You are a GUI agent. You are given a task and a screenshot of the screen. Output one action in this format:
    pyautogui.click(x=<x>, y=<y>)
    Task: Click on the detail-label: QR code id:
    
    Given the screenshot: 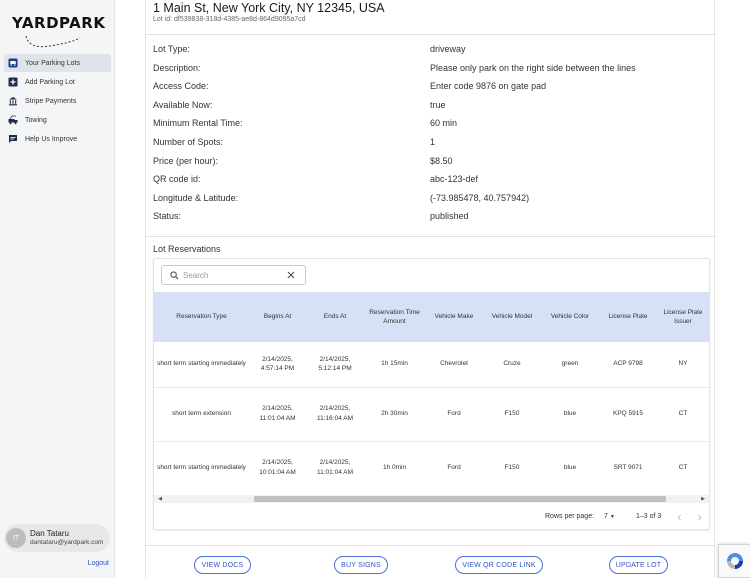 What is the action you would take?
    pyautogui.click(x=177, y=179)
    